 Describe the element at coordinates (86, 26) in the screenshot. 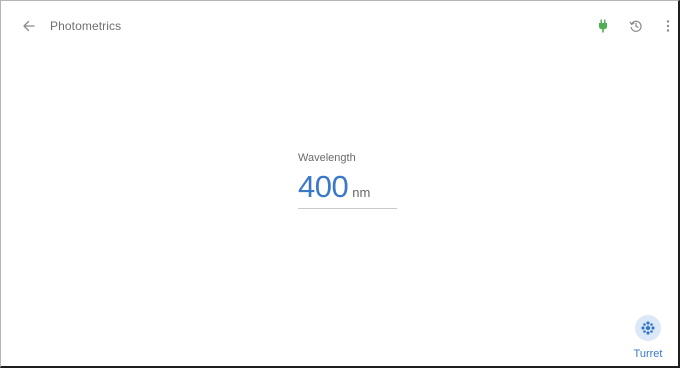

I see `page-title: Photometrics` at that location.